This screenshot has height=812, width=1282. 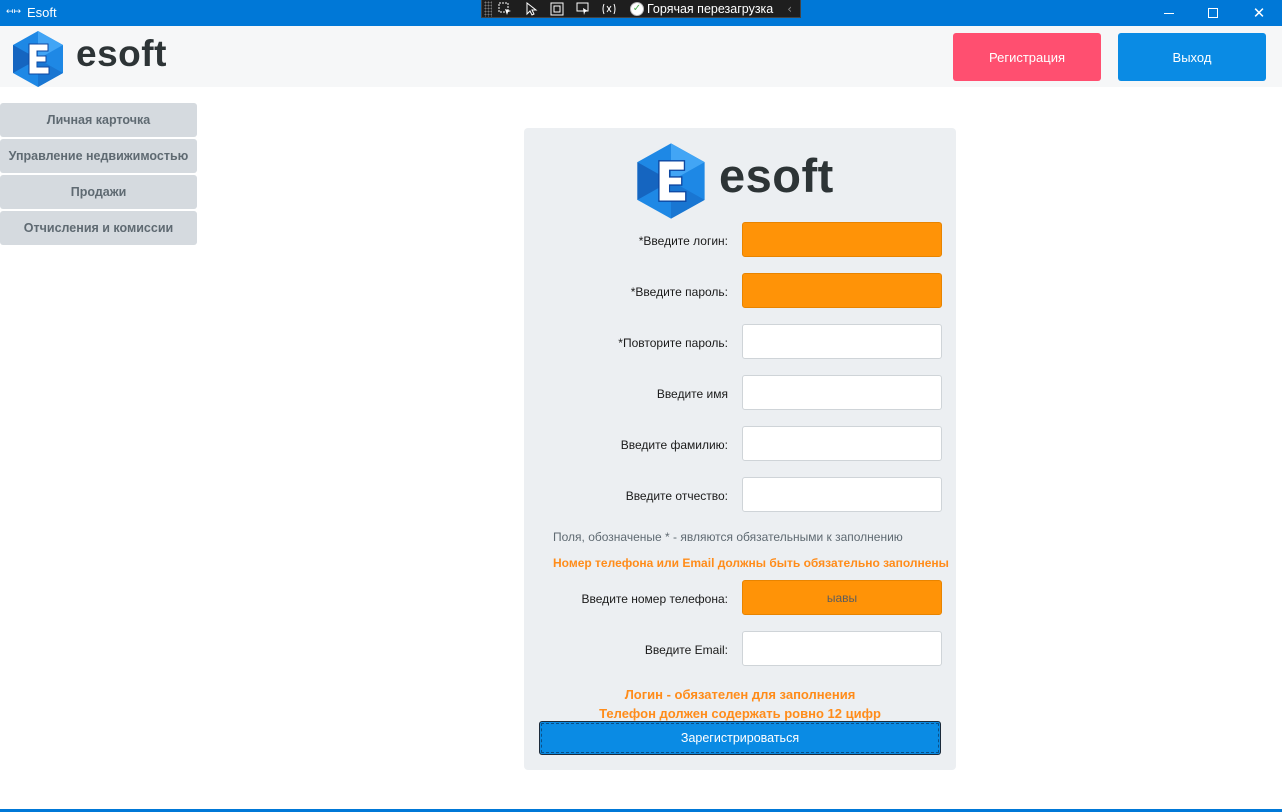 What do you see at coordinates (98, 120) in the screenshot?
I see `sidebar-item-personal-card: Личная карточка` at bounding box center [98, 120].